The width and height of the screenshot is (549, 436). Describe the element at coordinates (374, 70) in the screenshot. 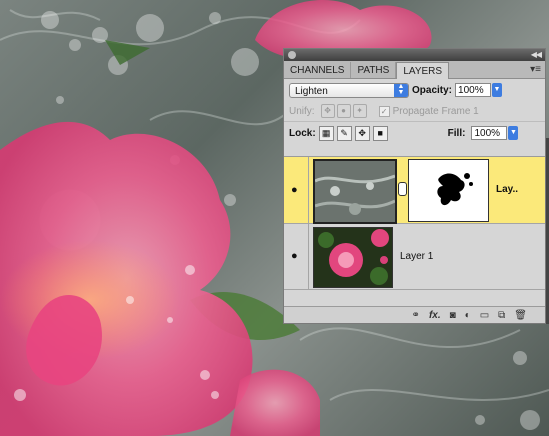

I see `tab-paths: PATHS` at that location.